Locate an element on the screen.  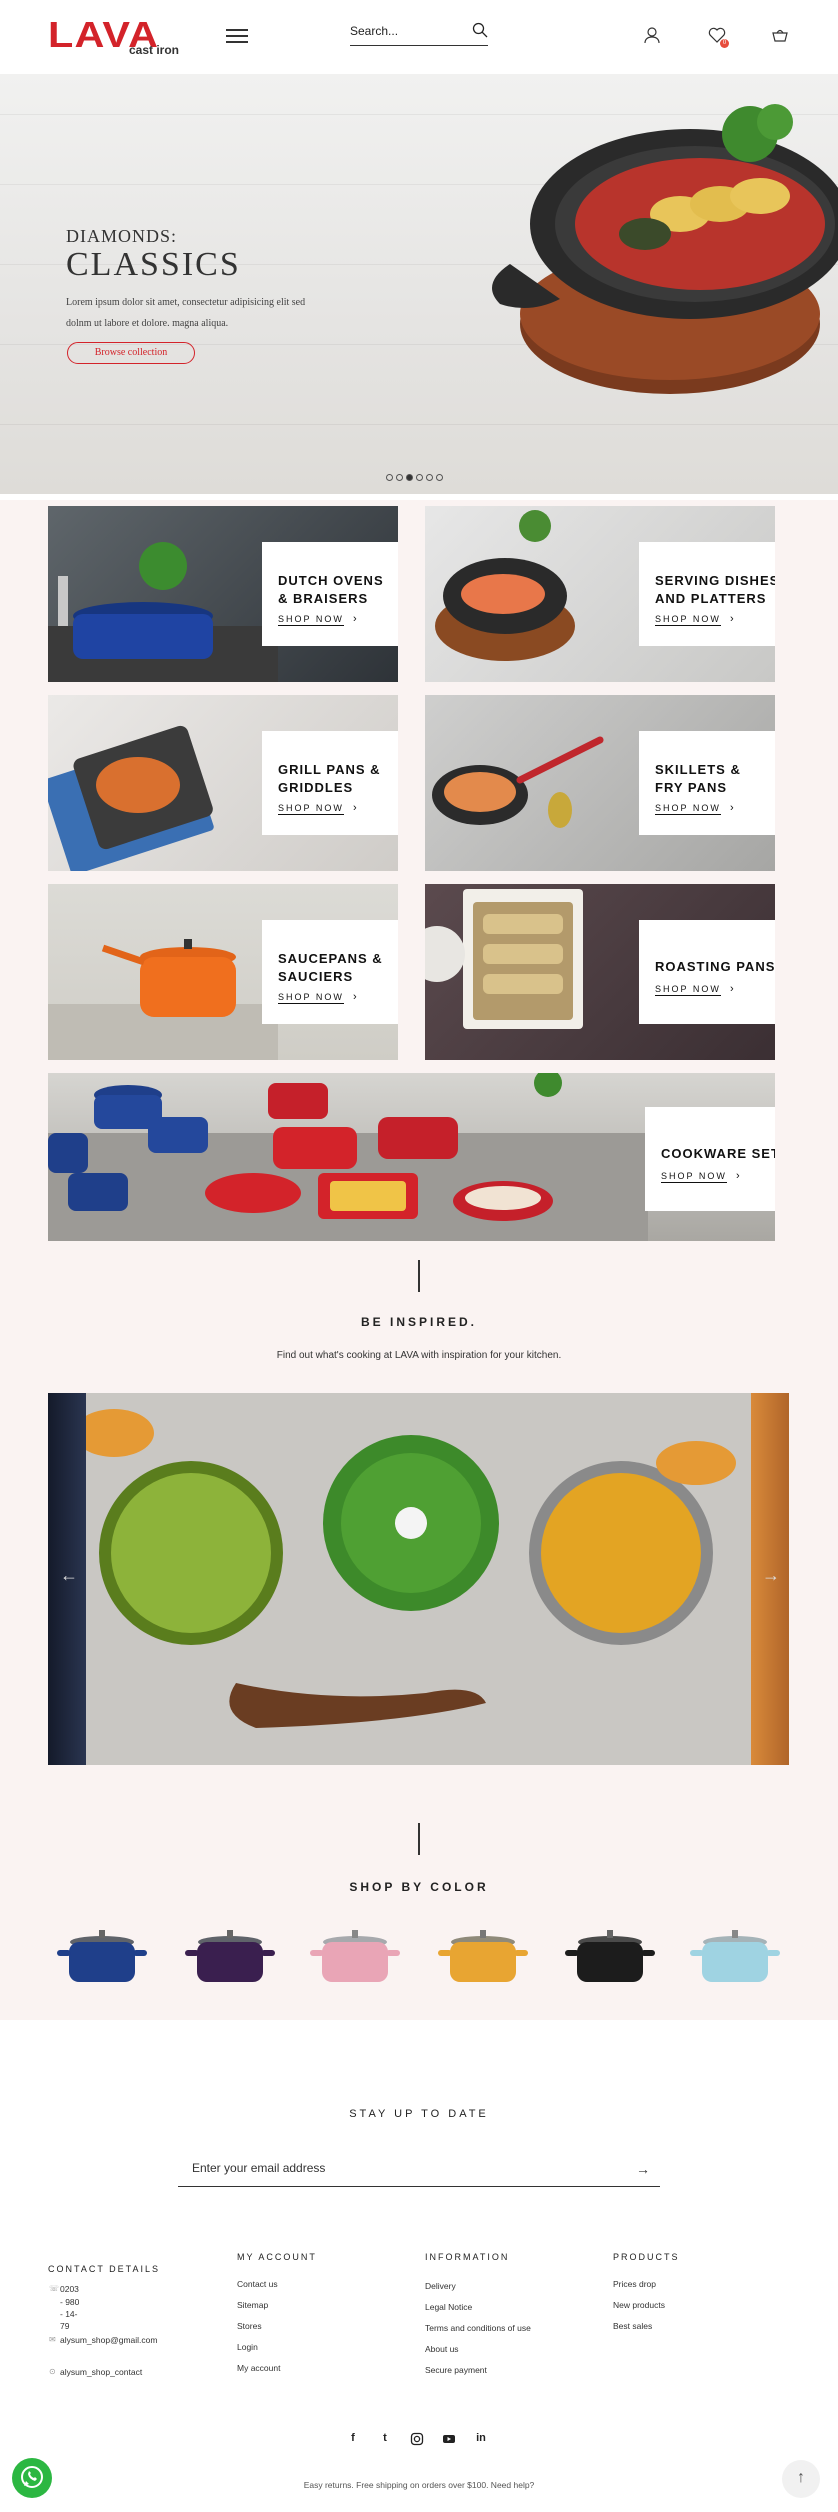
newsletter-title: STAY UP TO DATE is located at coordinates (419, 2114).